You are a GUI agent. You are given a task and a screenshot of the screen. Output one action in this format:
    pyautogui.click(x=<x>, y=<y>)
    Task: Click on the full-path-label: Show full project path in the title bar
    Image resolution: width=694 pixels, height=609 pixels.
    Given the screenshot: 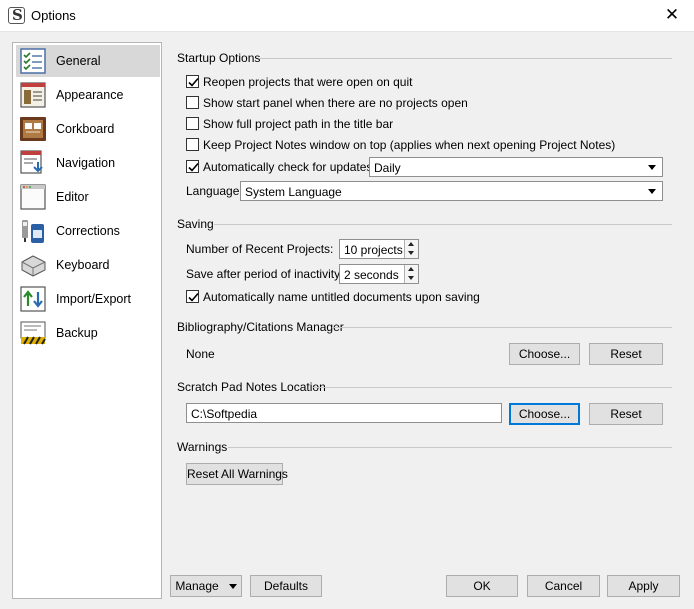 What is the action you would take?
    pyautogui.click(x=298, y=124)
    